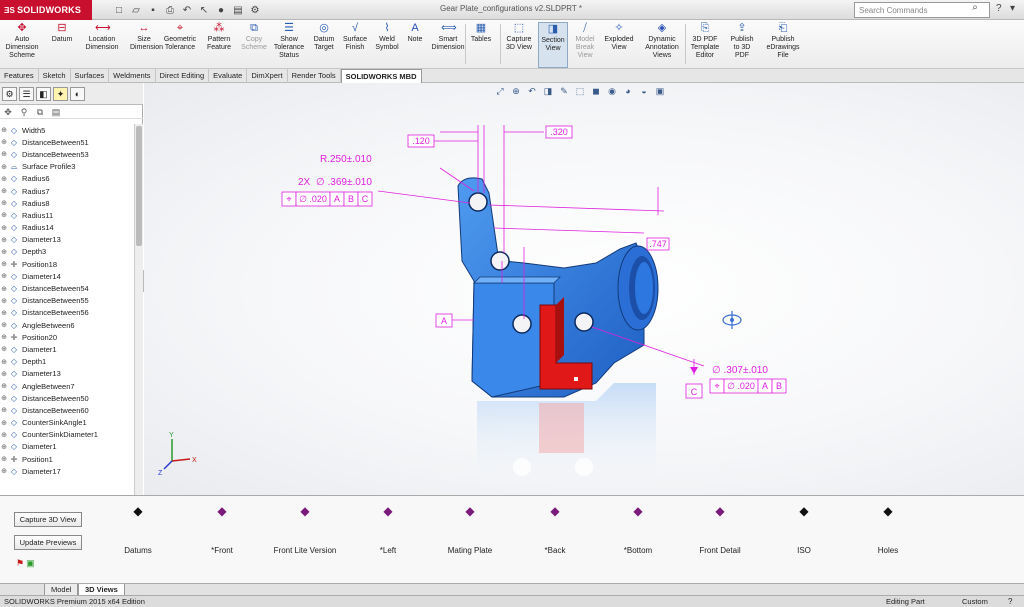 The image size is (1024, 607). I want to click on view-label: *Left, so click(388, 550).